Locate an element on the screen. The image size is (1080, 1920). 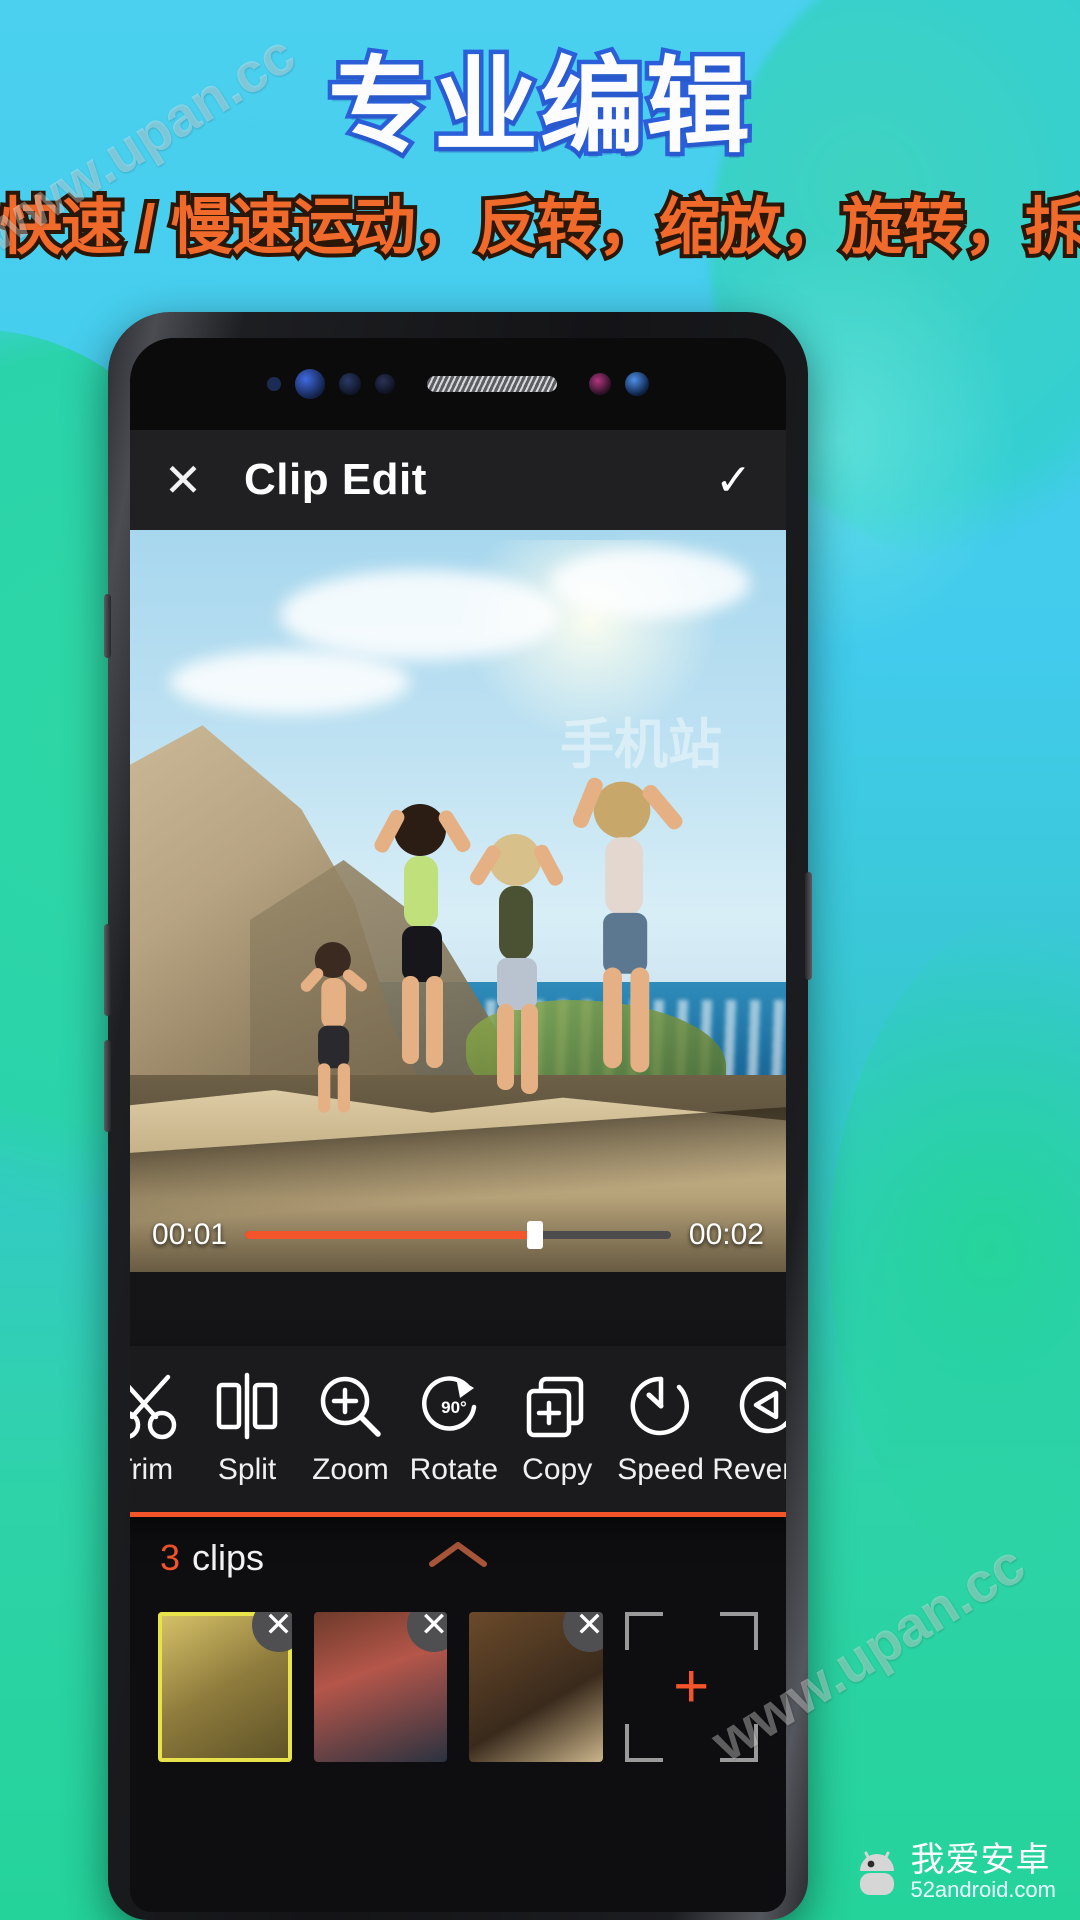
clips-panel-header: 3 clips is located at coordinates (458, 1558).